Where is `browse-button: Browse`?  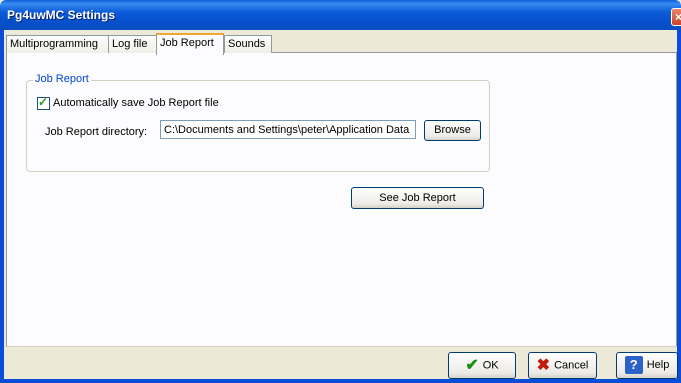 browse-button: Browse is located at coordinates (452, 130).